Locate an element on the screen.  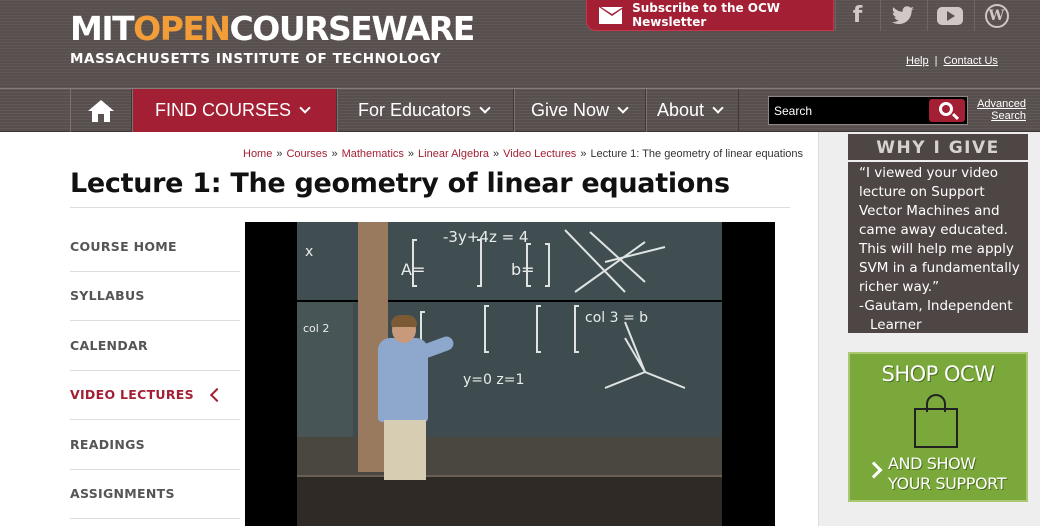
sidebar-item-calendar: CALENDAR is located at coordinates (155, 346).